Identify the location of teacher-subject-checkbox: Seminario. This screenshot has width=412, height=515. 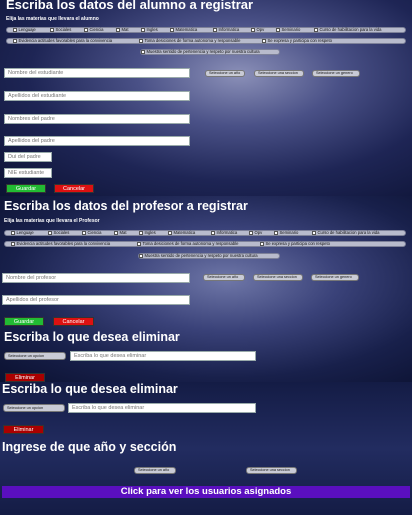
(286, 232).